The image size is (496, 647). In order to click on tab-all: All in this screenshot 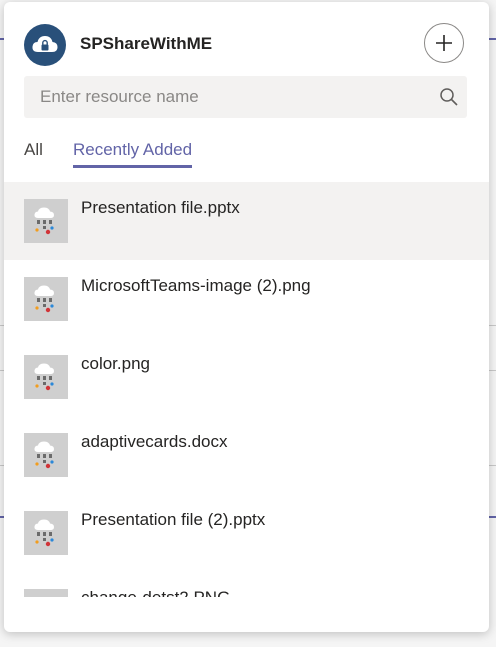, I will do `click(33, 152)`.